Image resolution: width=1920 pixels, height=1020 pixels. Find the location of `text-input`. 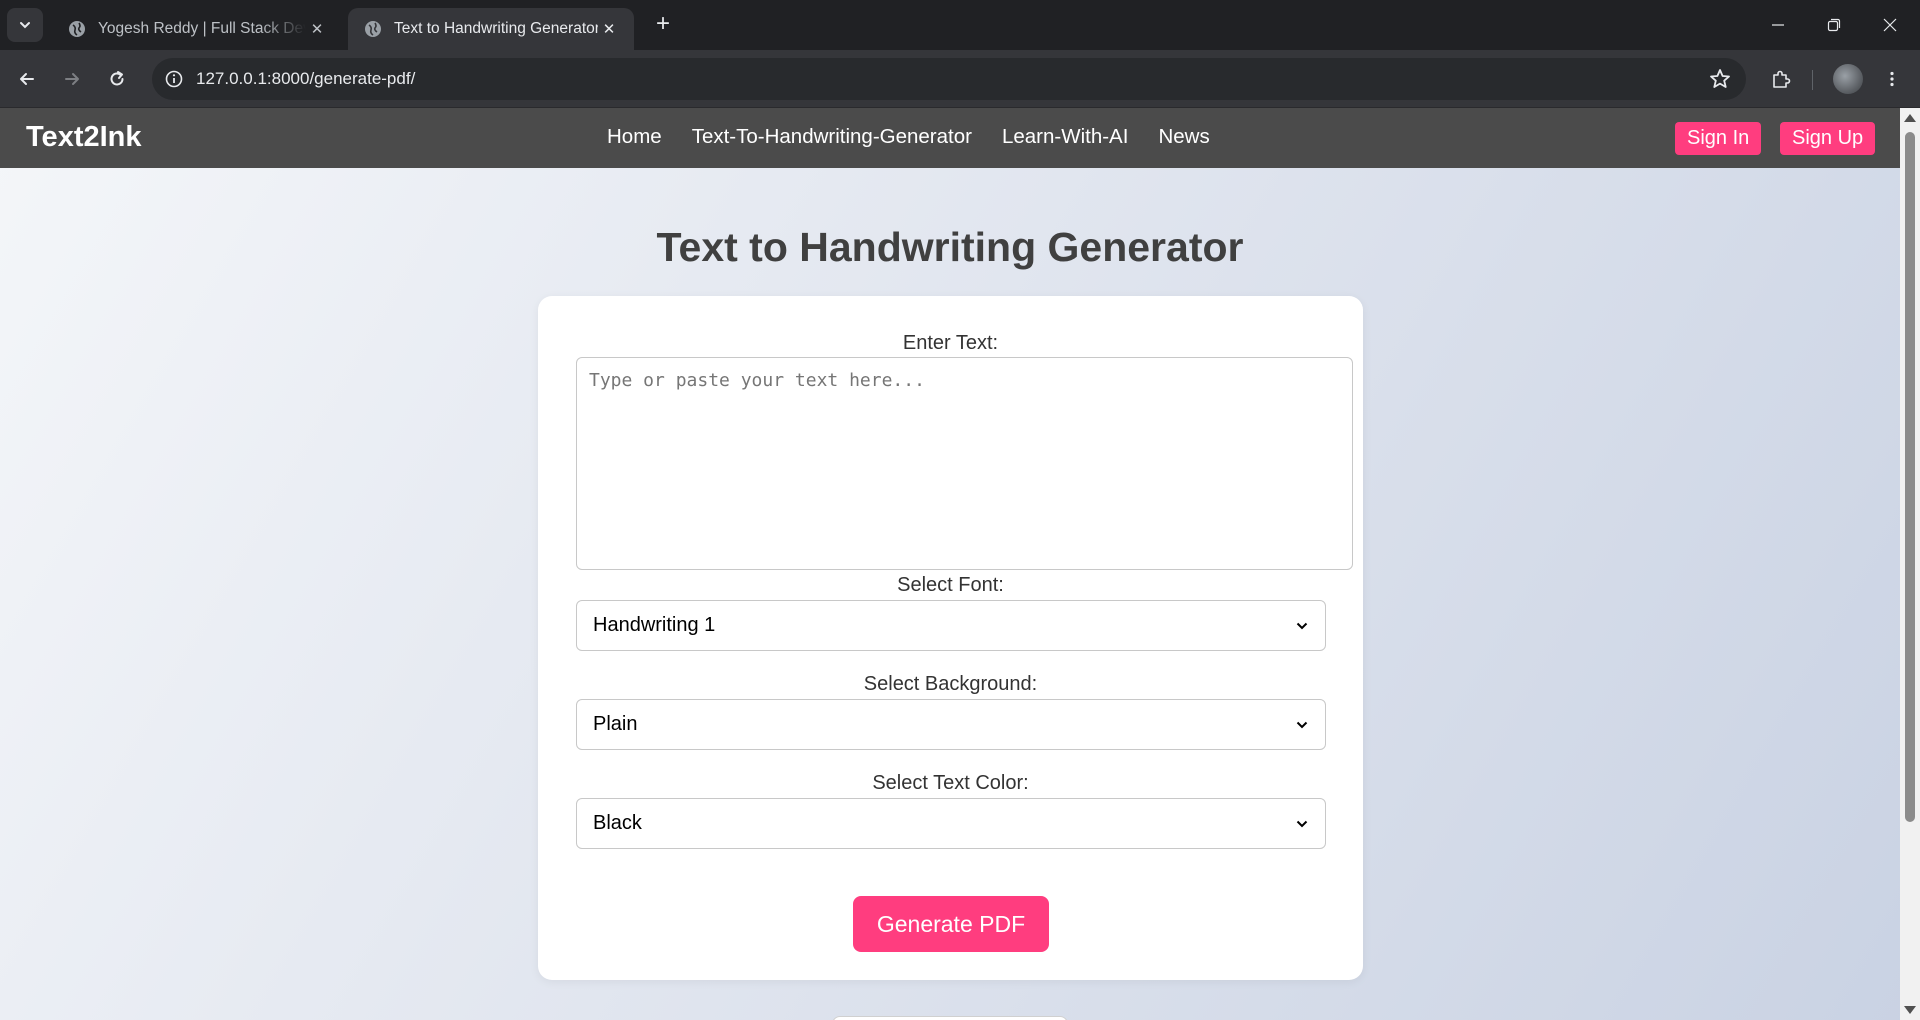

text-input is located at coordinates (964, 463).